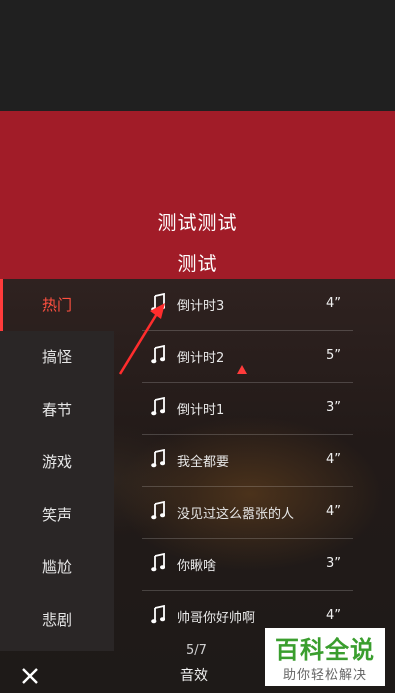 The image size is (395, 693). Describe the element at coordinates (194, 675) in the screenshot. I see `sound-effects-tab: 音效` at that location.